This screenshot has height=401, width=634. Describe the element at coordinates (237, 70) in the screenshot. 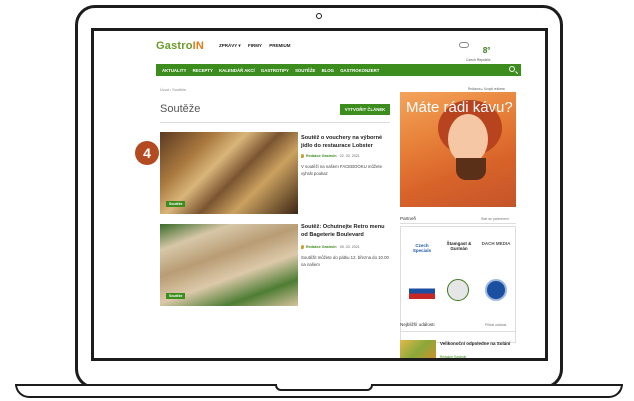

I see `nav-item-calendar: KALENDÁŘ AKCÍ` at that location.